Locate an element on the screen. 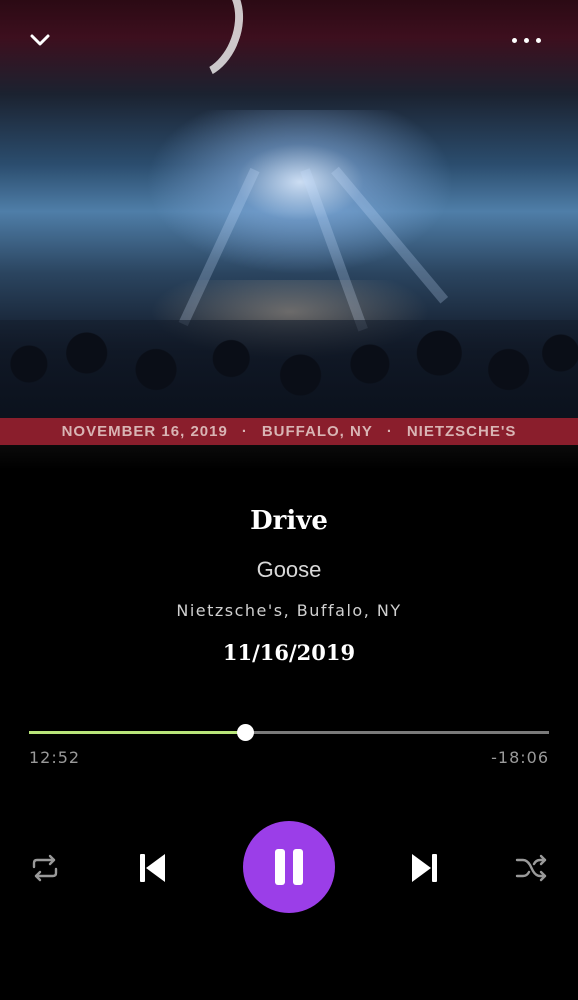 This screenshot has height=1000, width=578. next-track-button is located at coordinates (425, 868).